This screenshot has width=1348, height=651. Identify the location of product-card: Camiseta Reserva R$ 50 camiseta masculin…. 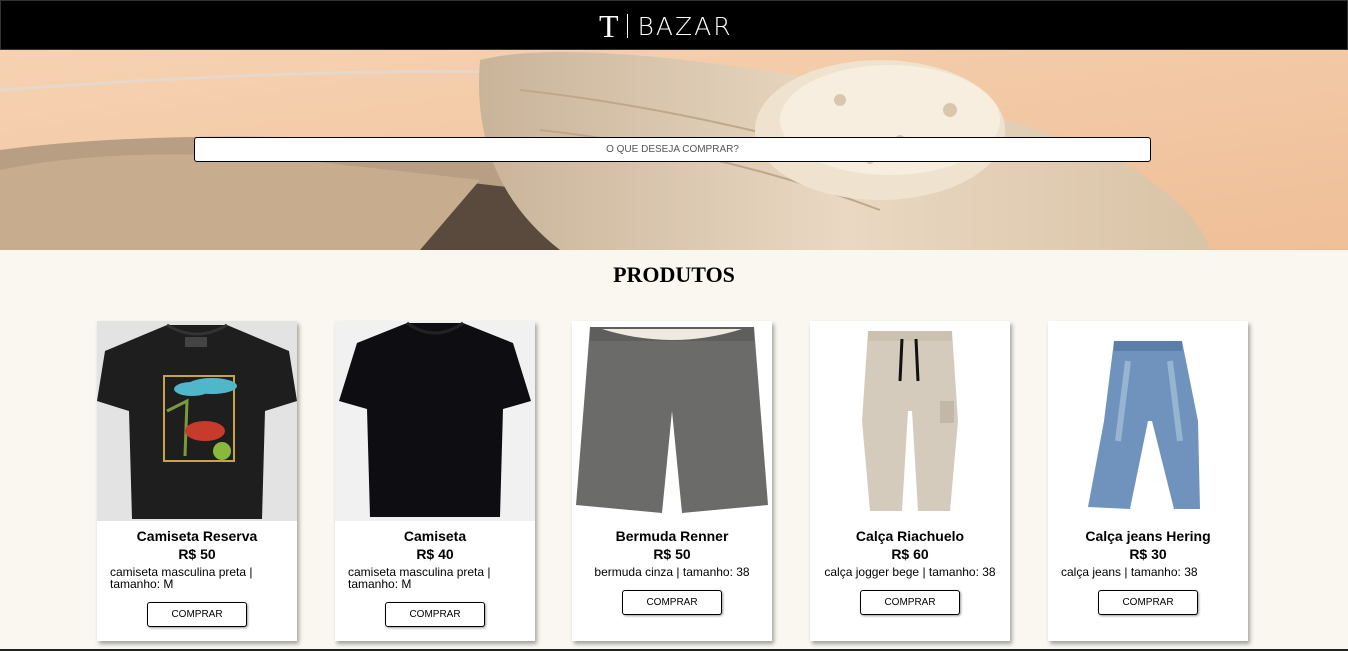
(197, 481).